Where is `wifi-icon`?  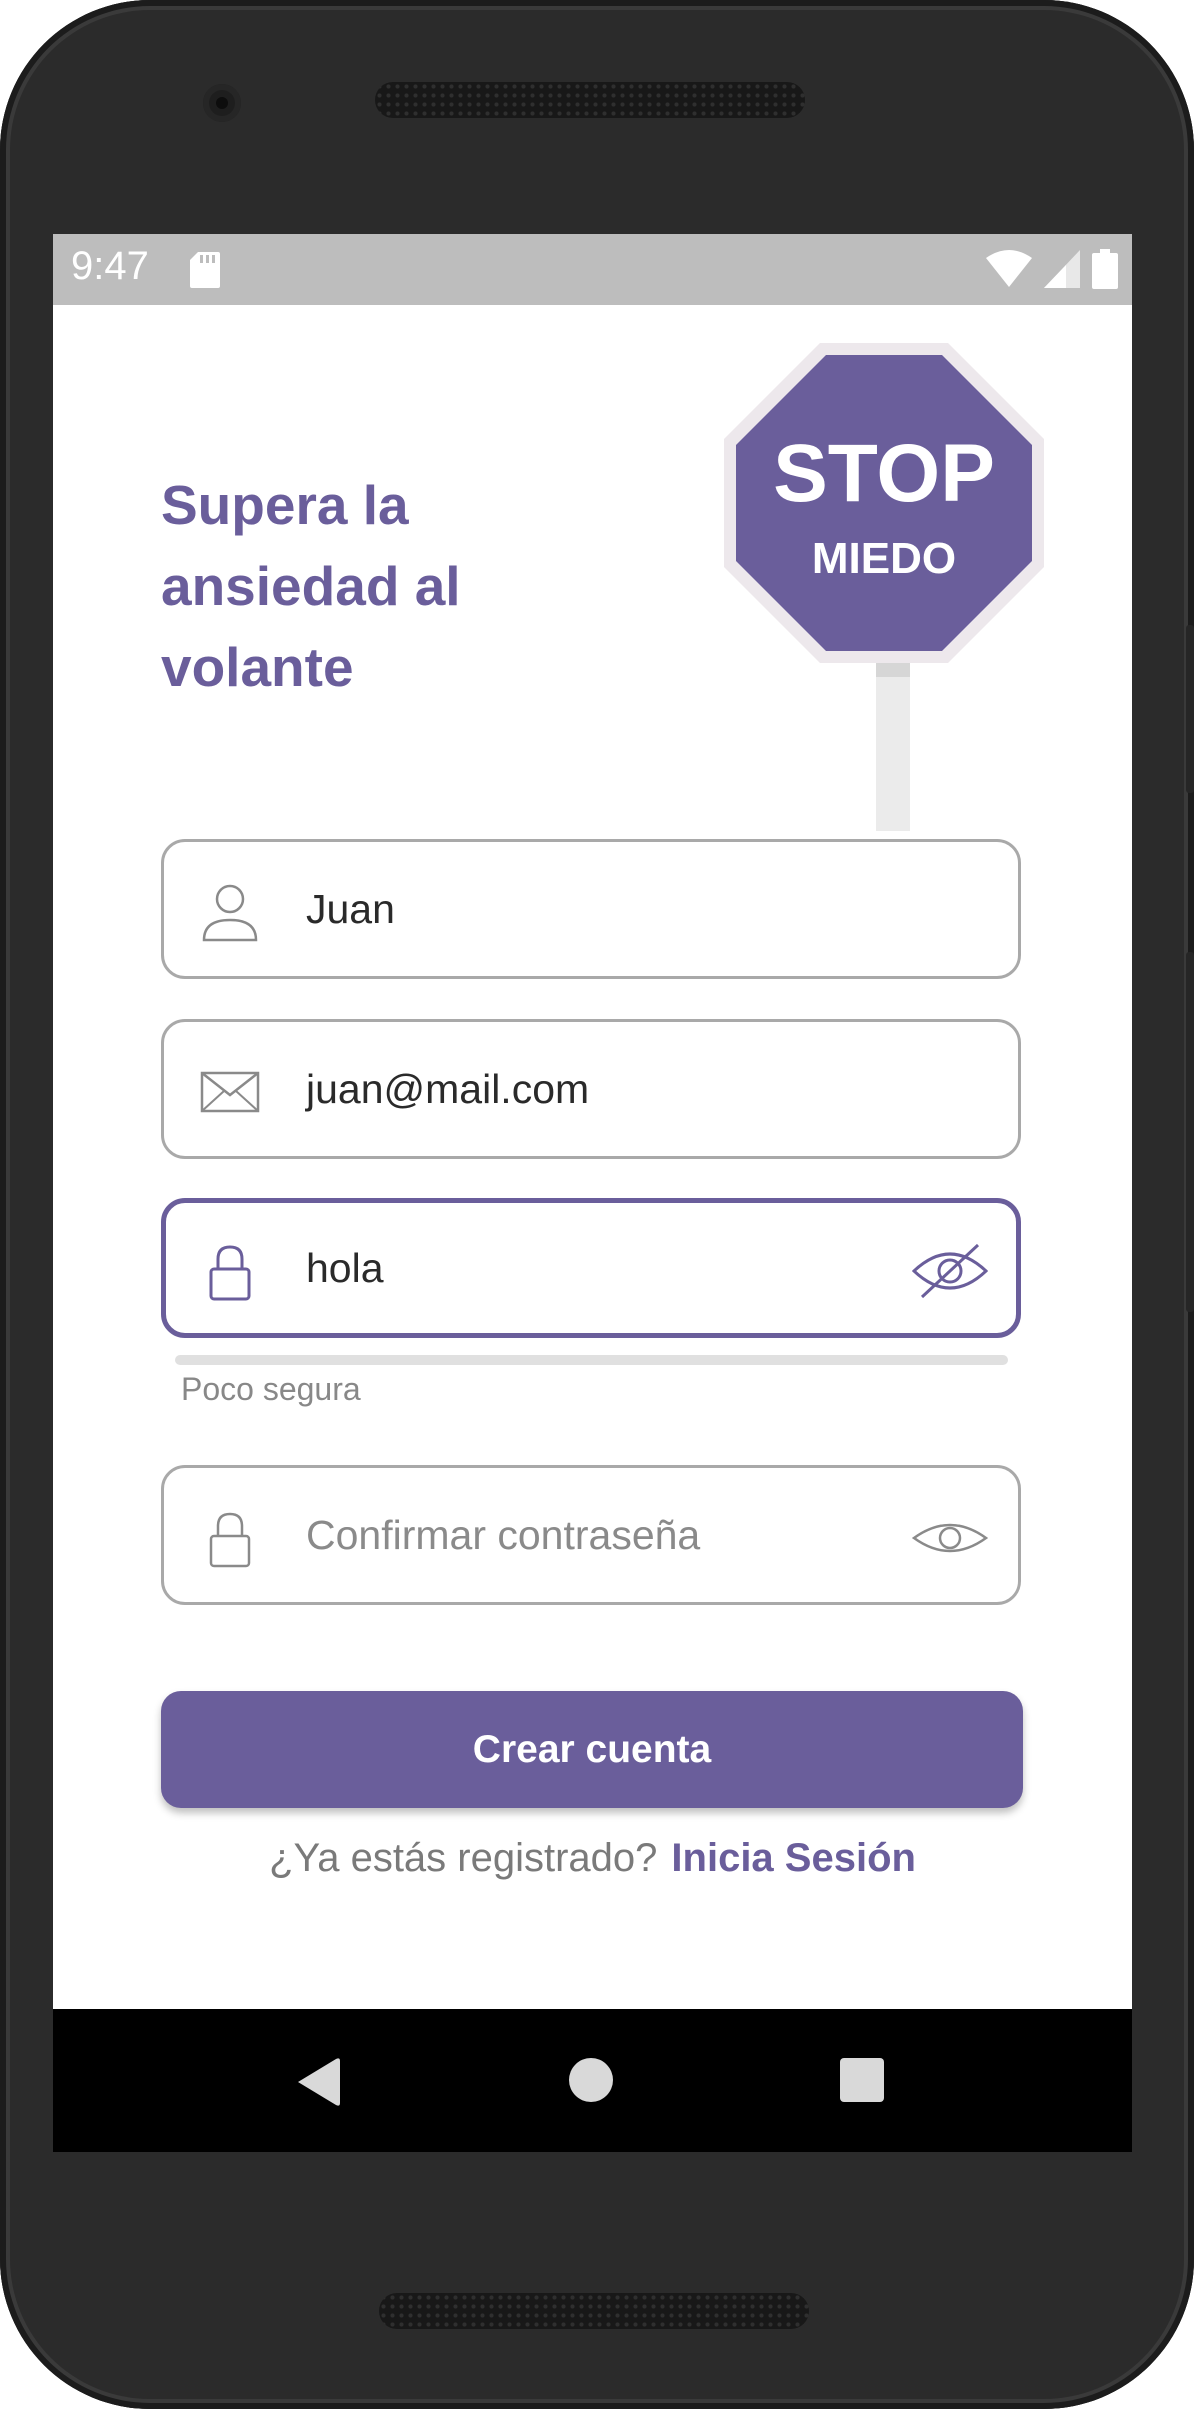 wifi-icon is located at coordinates (1009, 268).